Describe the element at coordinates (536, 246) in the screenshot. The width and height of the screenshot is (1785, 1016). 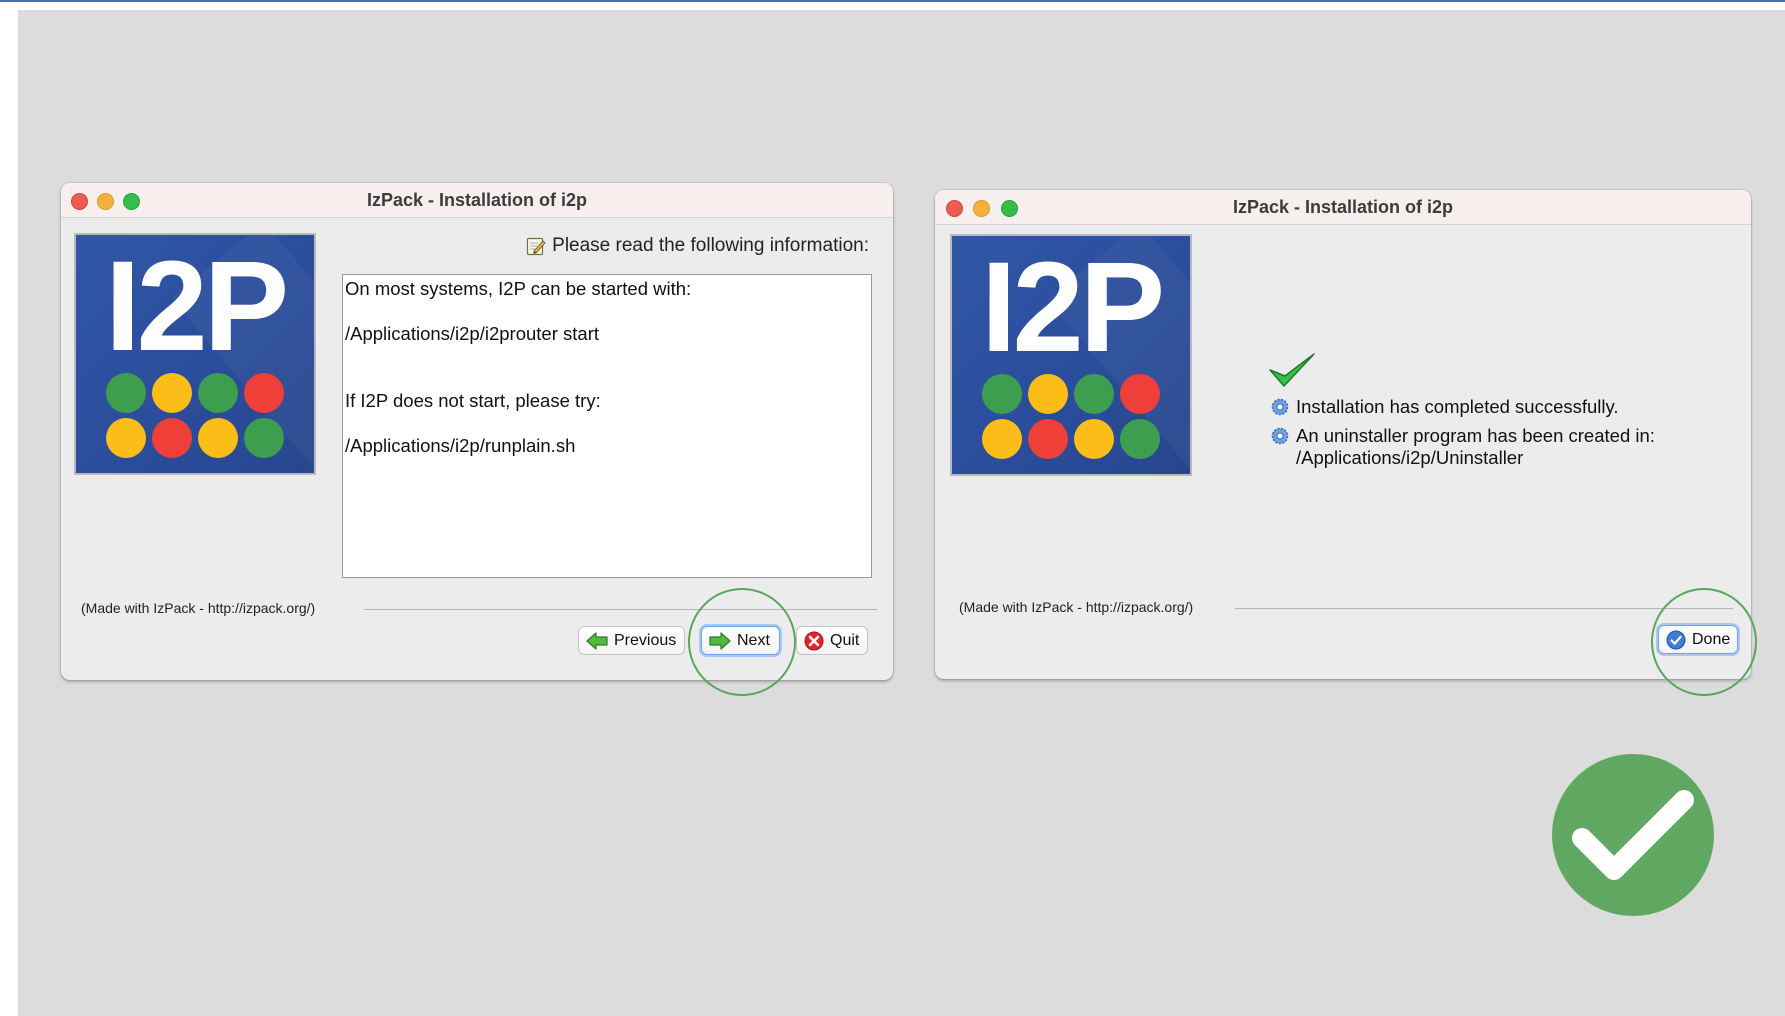
I see `edit-note-icon` at that location.